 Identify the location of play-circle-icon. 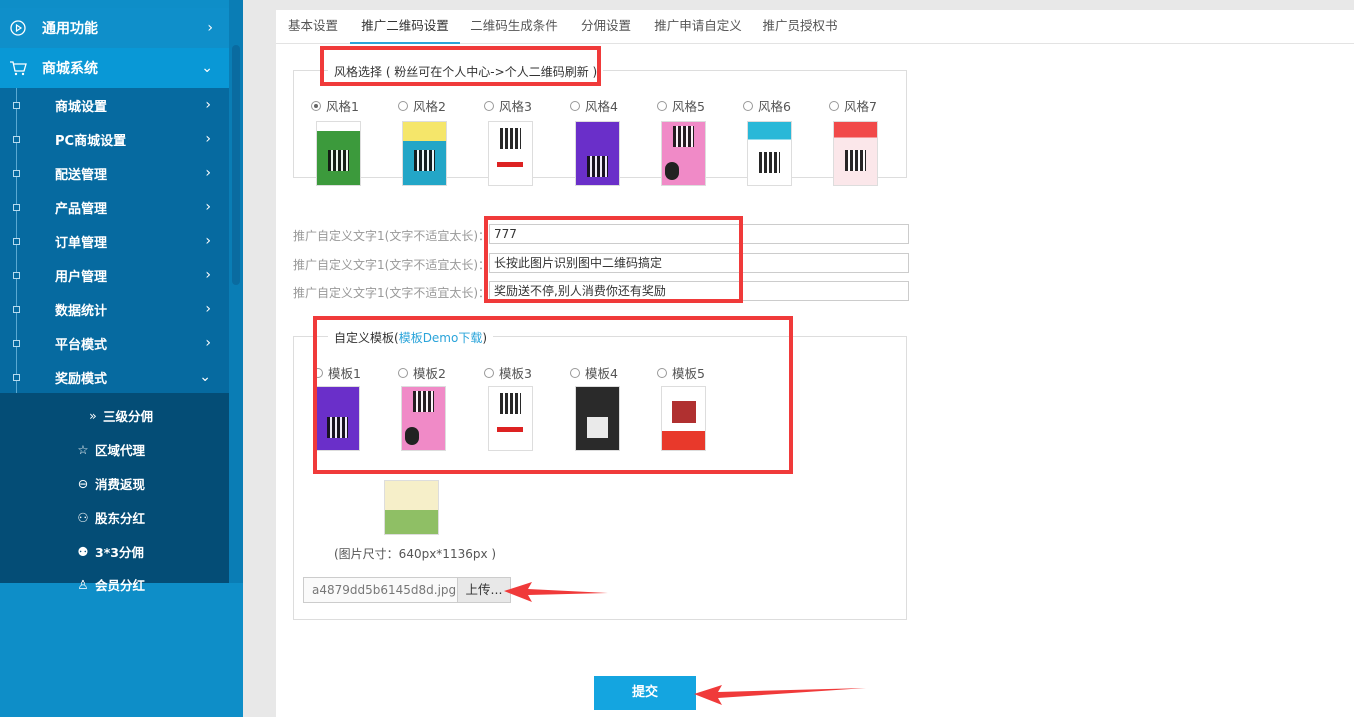
(18, 28).